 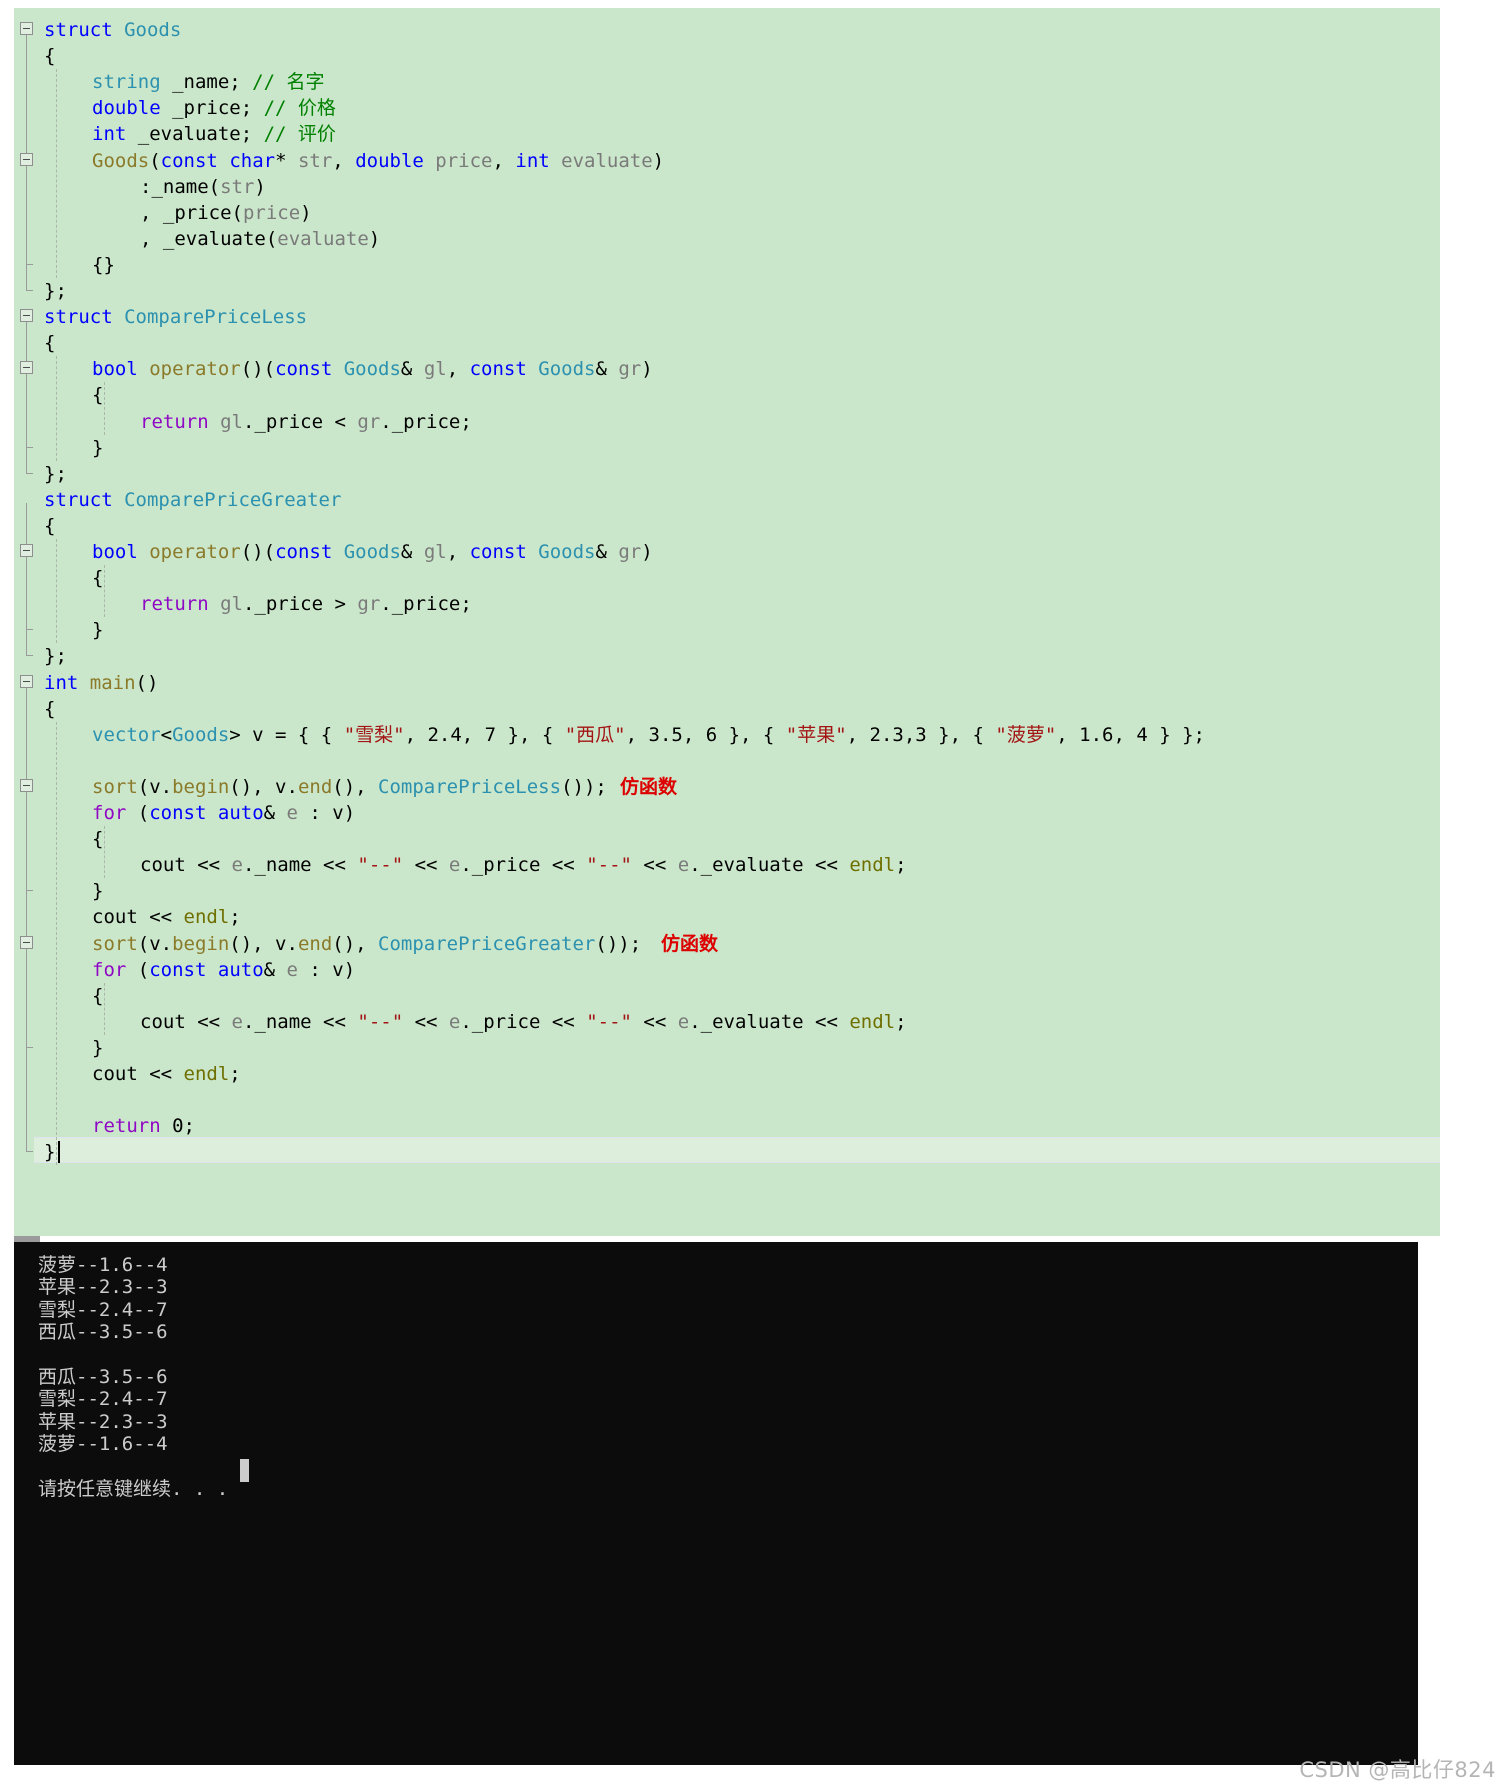 What do you see at coordinates (288, 82) in the screenshot?
I see `code-token: // 名字` at bounding box center [288, 82].